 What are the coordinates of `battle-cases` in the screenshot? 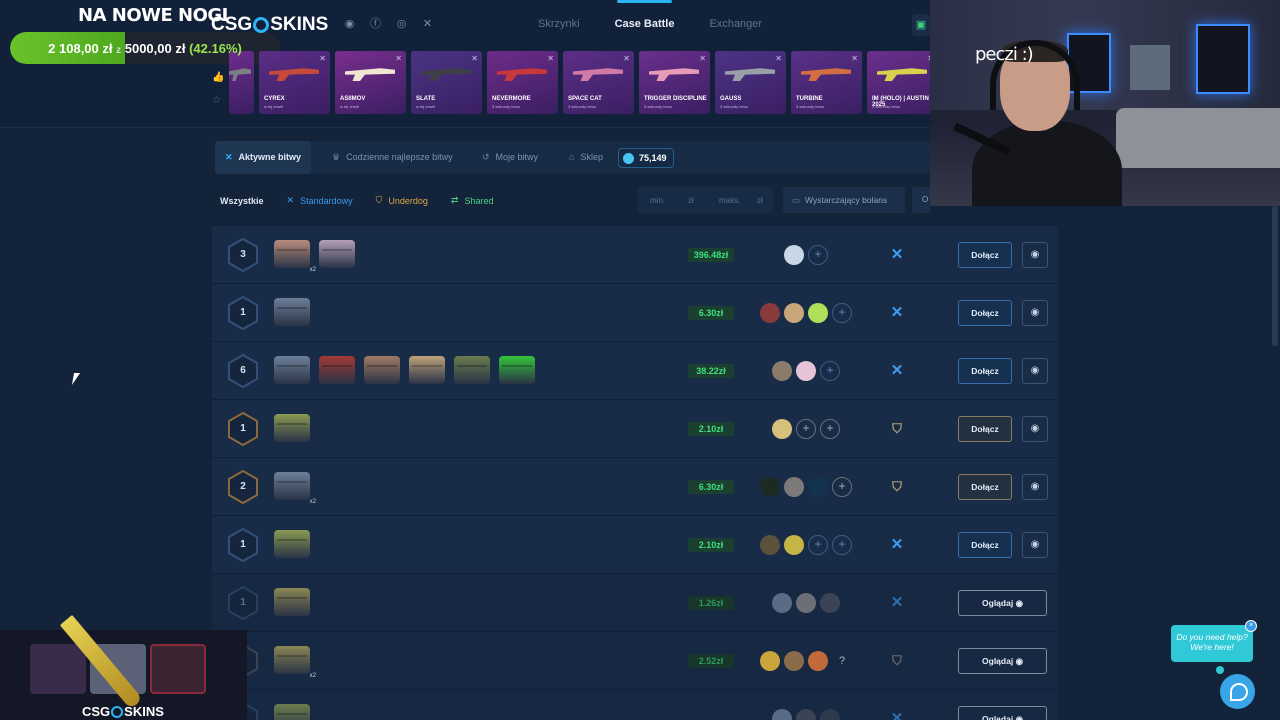 It's located at (292, 712).